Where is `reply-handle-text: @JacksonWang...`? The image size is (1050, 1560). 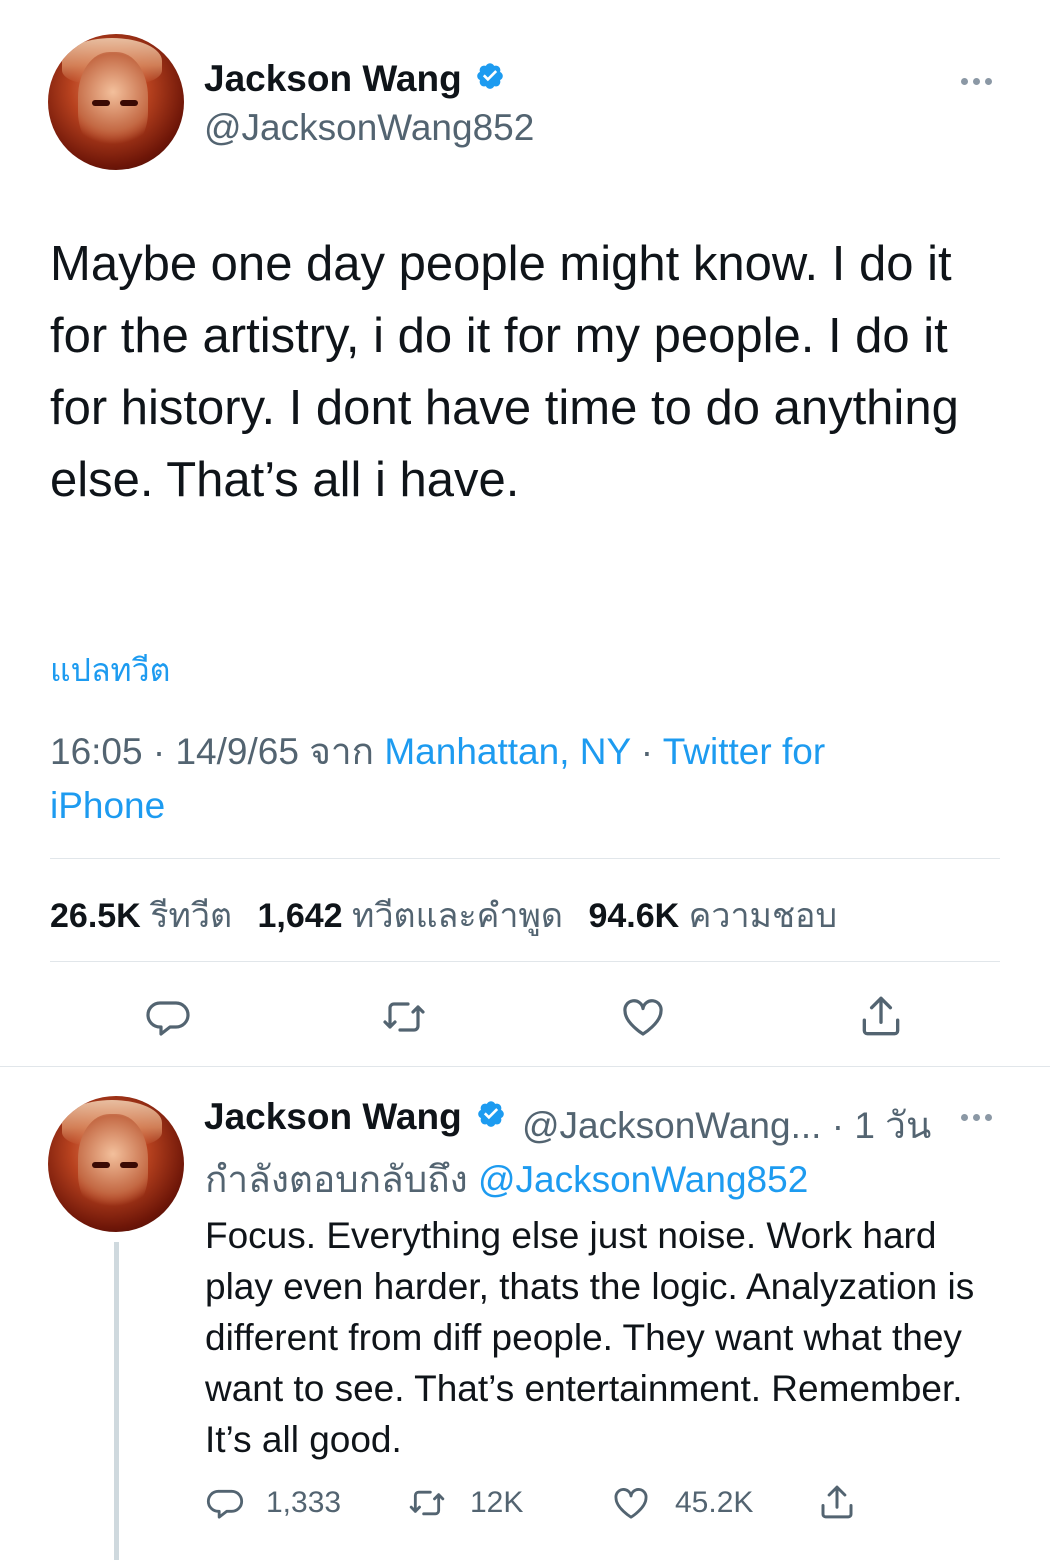 reply-handle-text: @JacksonWang... is located at coordinates (671, 1125).